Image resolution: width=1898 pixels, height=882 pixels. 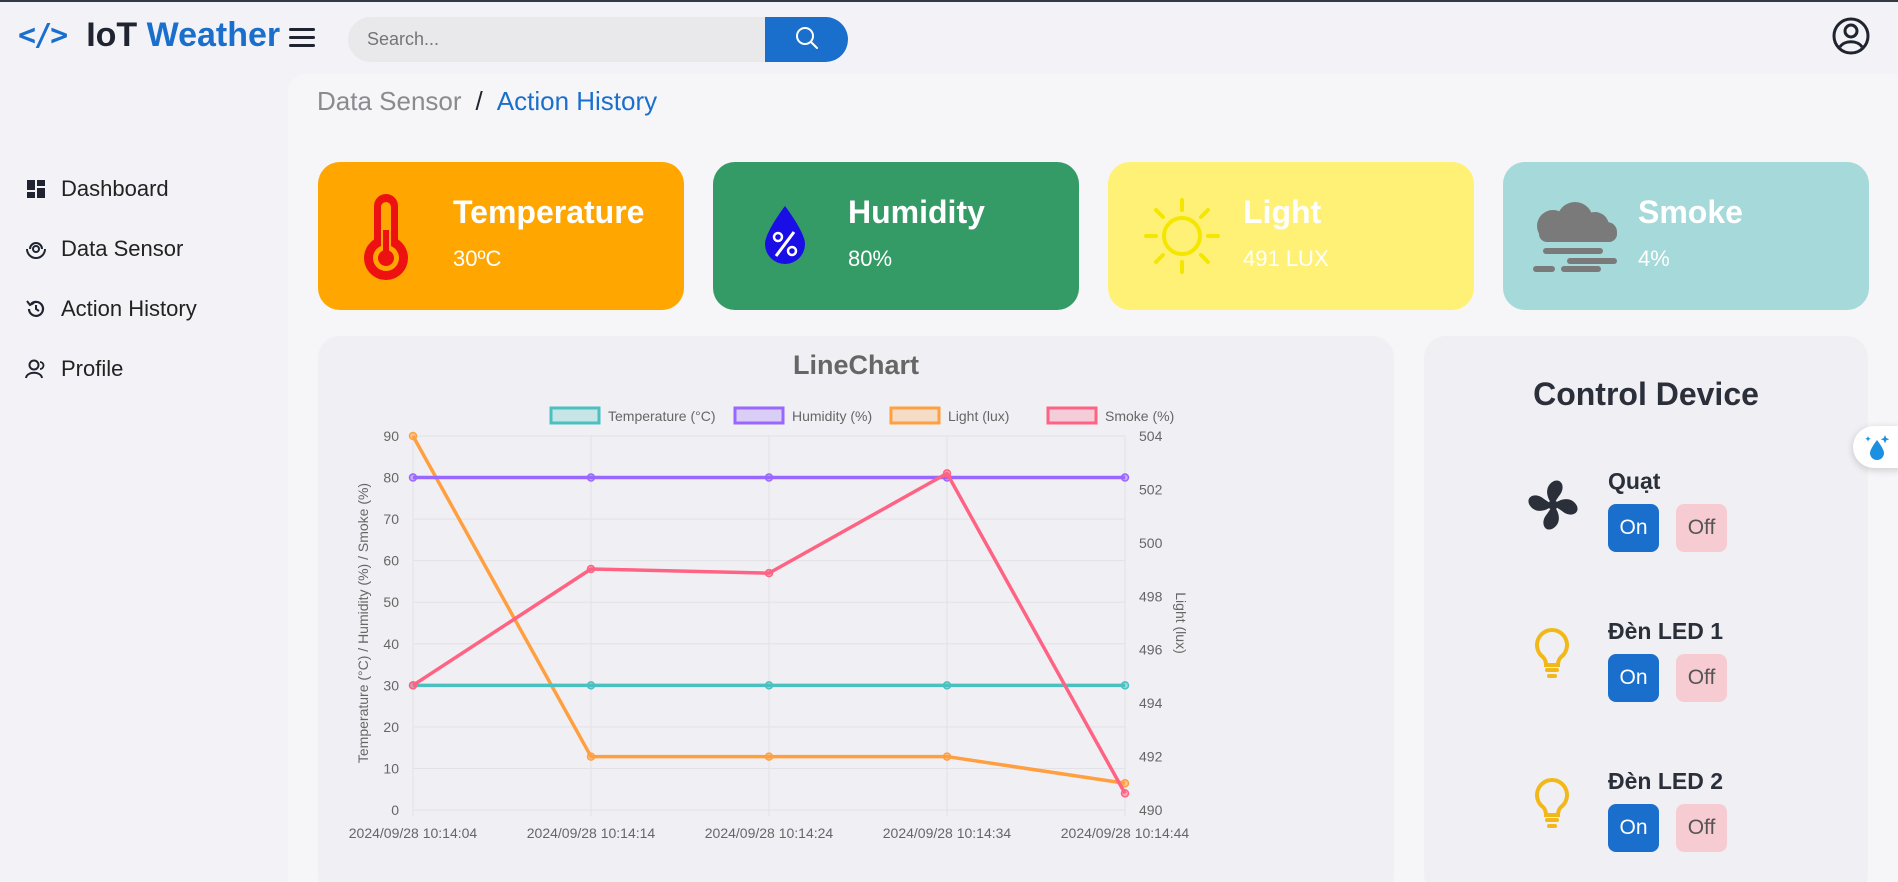 What do you see at coordinates (122, 248) in the screenshot?
I see `sidebar-item-label: Data Sensor` at bounding box center [122, 248].